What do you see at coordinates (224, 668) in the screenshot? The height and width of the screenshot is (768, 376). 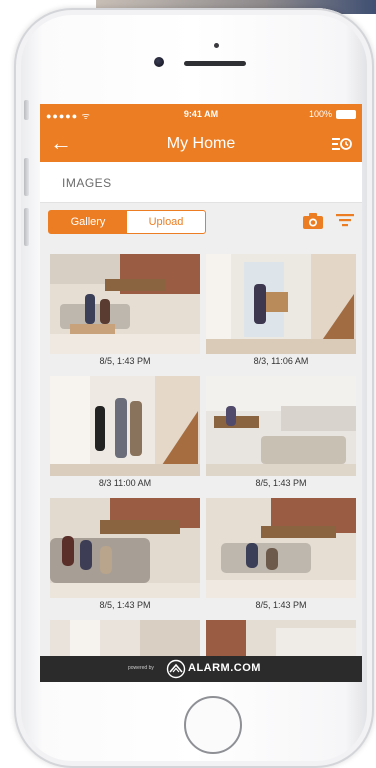 I see `brand-name: ALARM.COM` at bounding box center [224, 668].